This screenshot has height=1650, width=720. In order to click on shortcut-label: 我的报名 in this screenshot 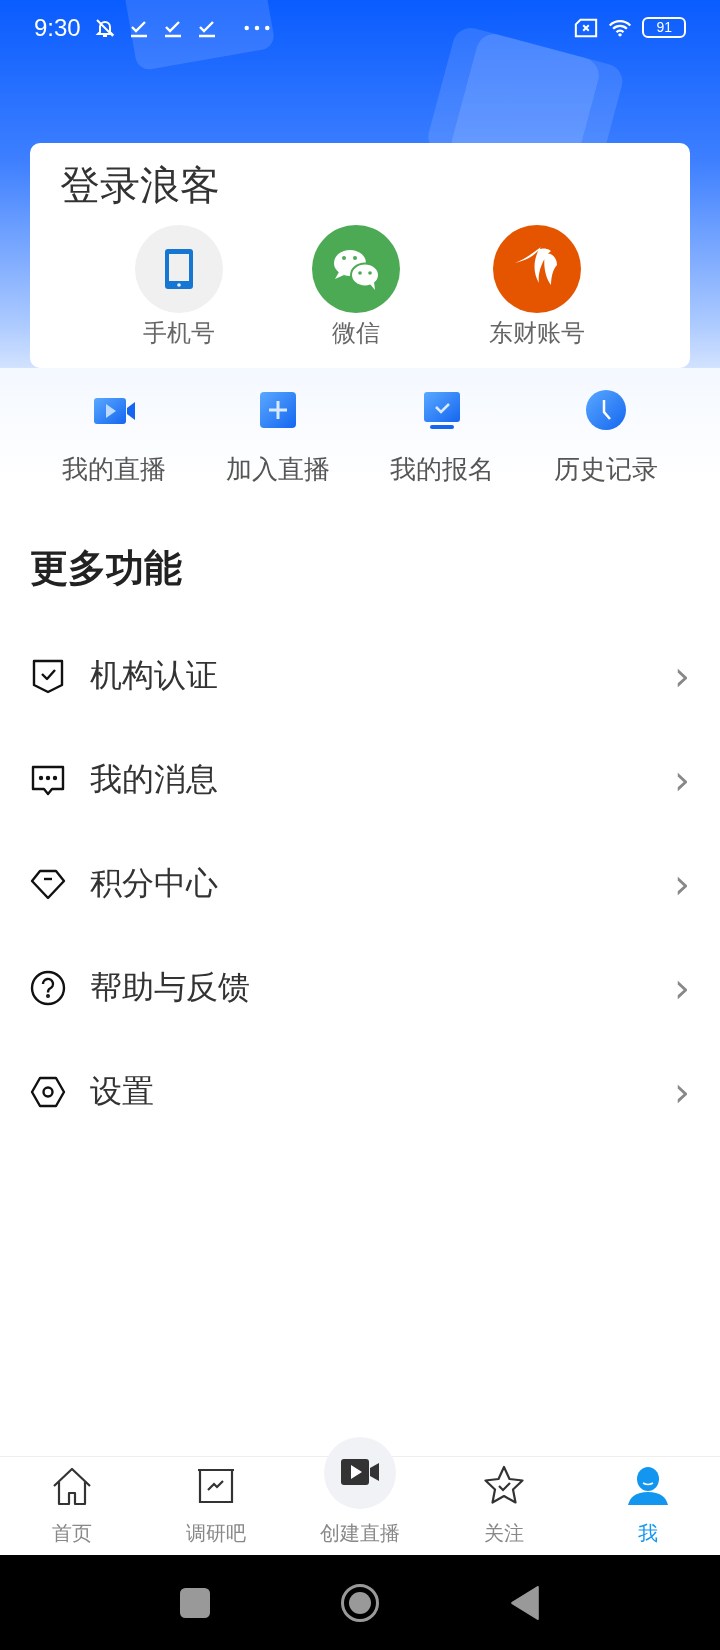, I will do `click(442, 469)`.